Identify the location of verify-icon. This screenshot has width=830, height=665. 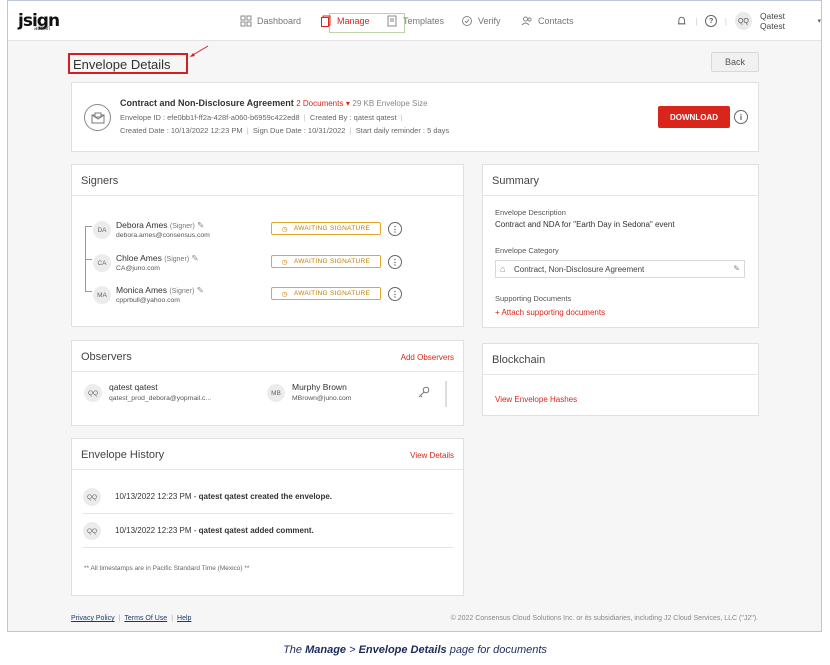
(467, 21).